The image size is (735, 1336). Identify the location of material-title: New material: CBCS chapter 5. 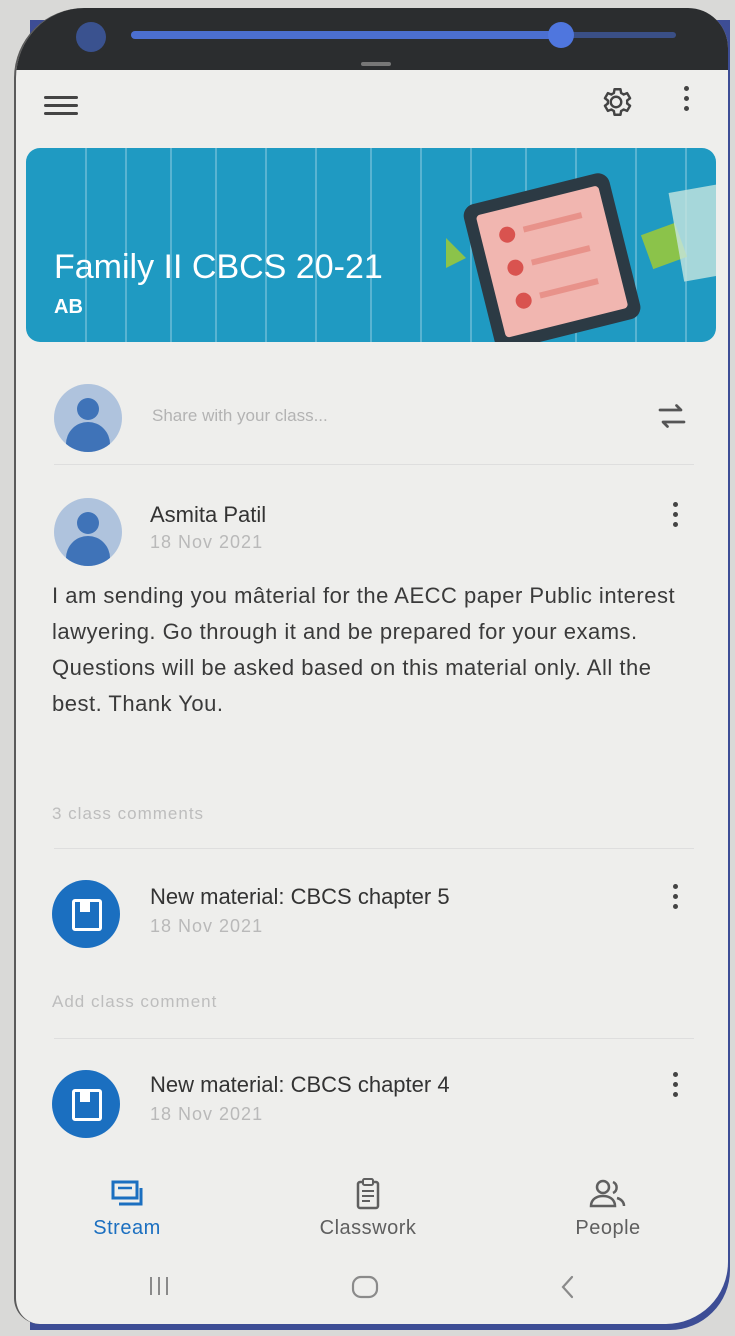
(300, 897).